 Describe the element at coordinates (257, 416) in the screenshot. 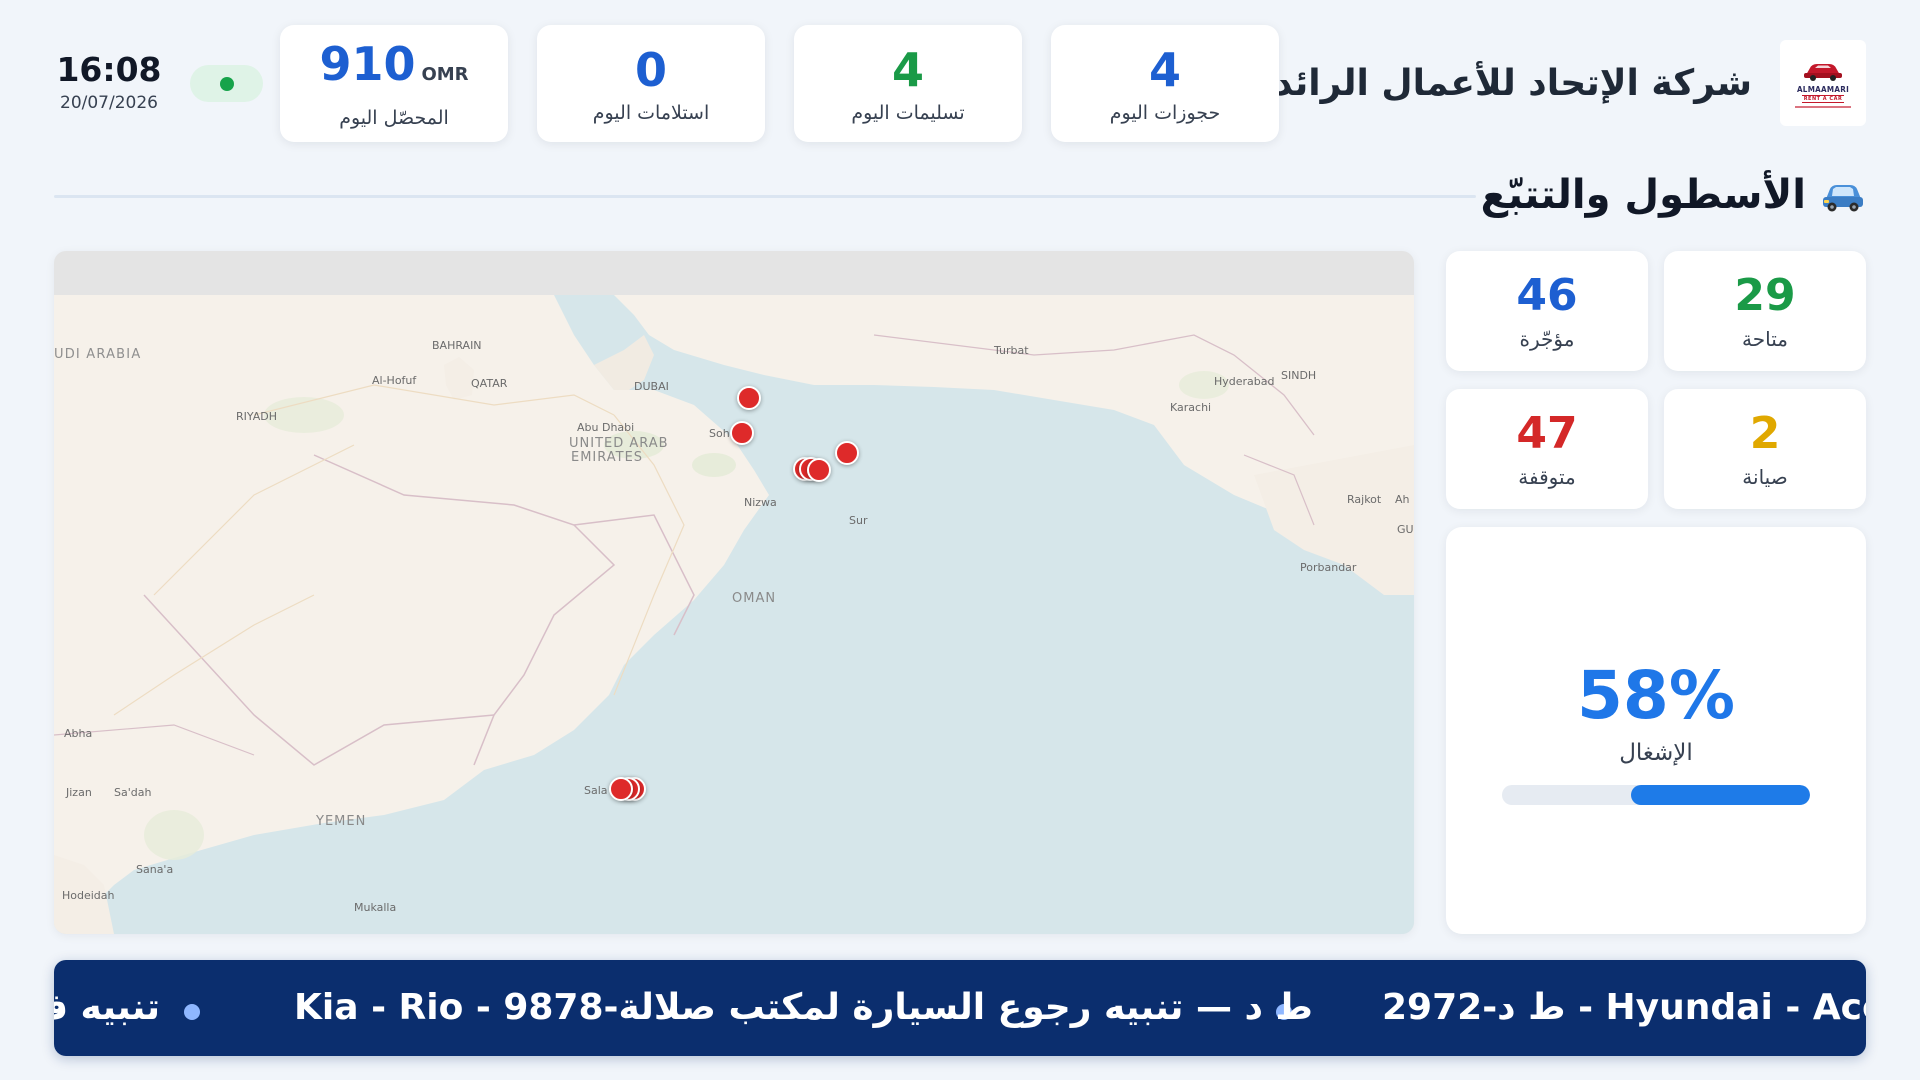

I see `map-label-riyadh: RIYADH` at that location.